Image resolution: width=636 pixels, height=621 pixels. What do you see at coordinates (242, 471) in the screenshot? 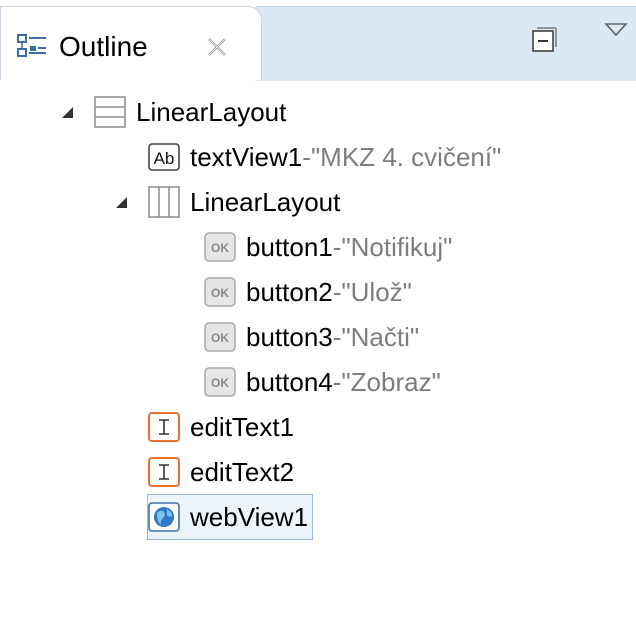
I see `tree-item-name: editText2` at bounding box center [242, 471].